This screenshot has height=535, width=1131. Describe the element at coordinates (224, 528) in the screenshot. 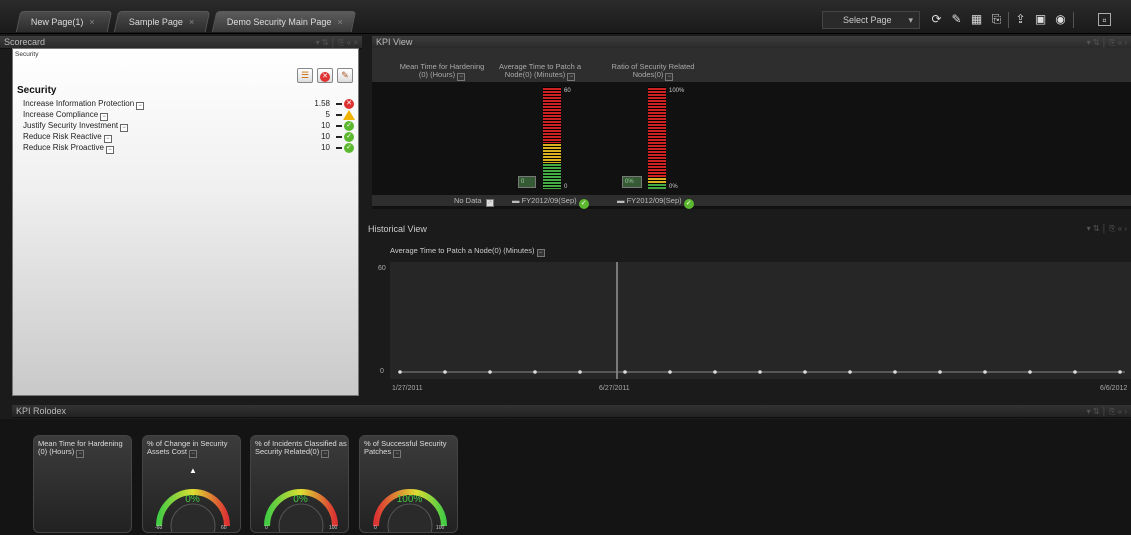

I see `gauge-max: 60` at that location.